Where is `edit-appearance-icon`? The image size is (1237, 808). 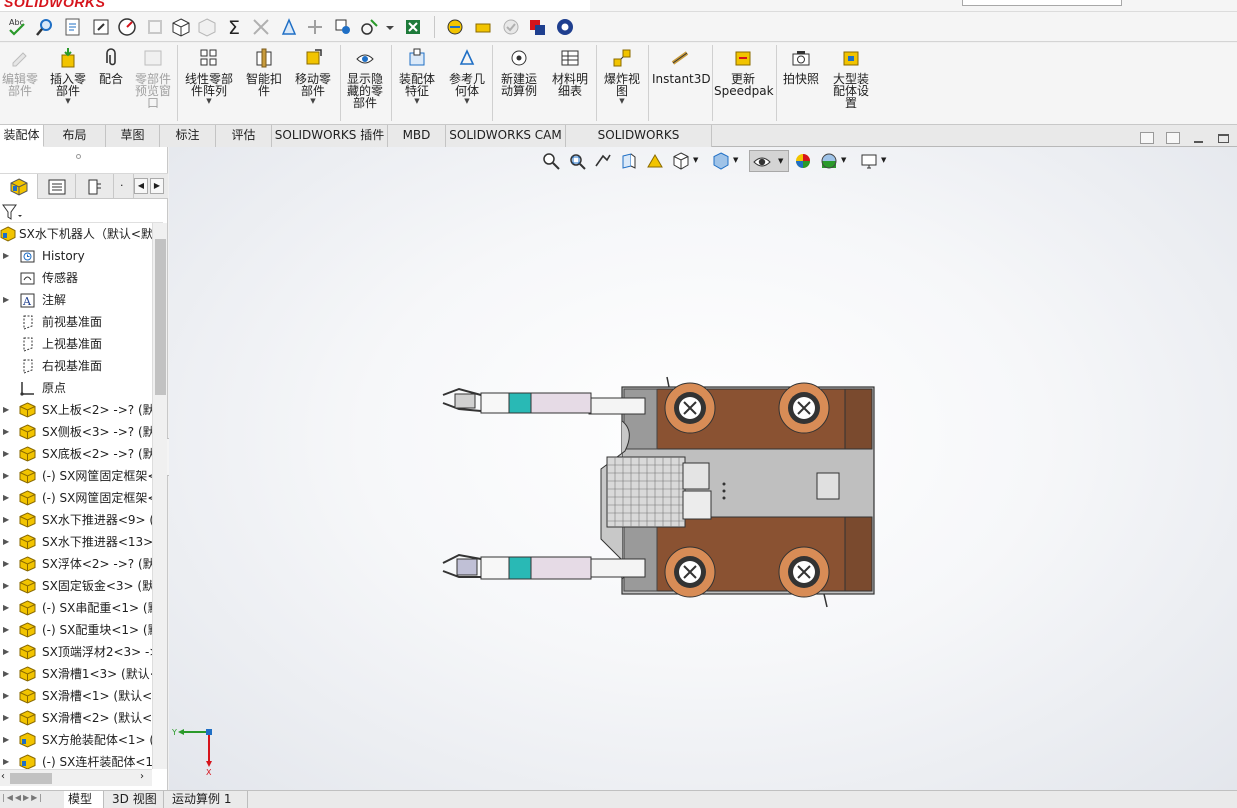 edit-appearance-icon is located at coordinates (803, 161).